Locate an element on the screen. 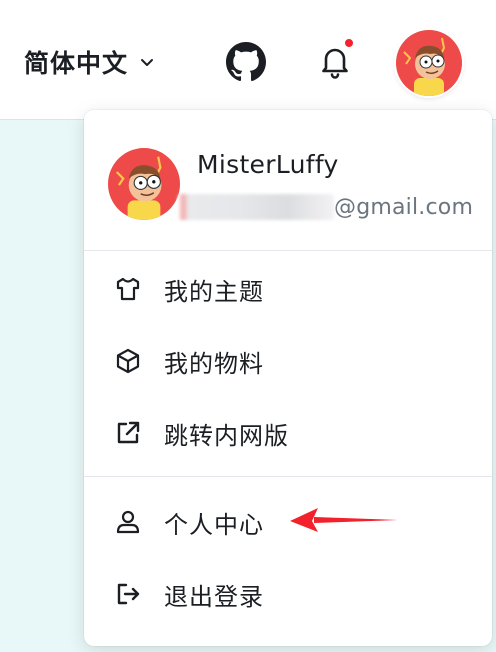  cube-icon is located at coordinates (128, 361).